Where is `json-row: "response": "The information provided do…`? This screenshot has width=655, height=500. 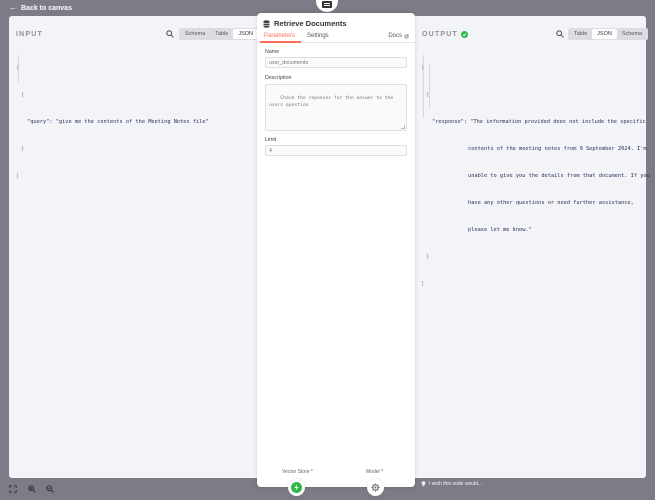
json-row: "response": "The information provided do… is located at coordinates (535, 122).